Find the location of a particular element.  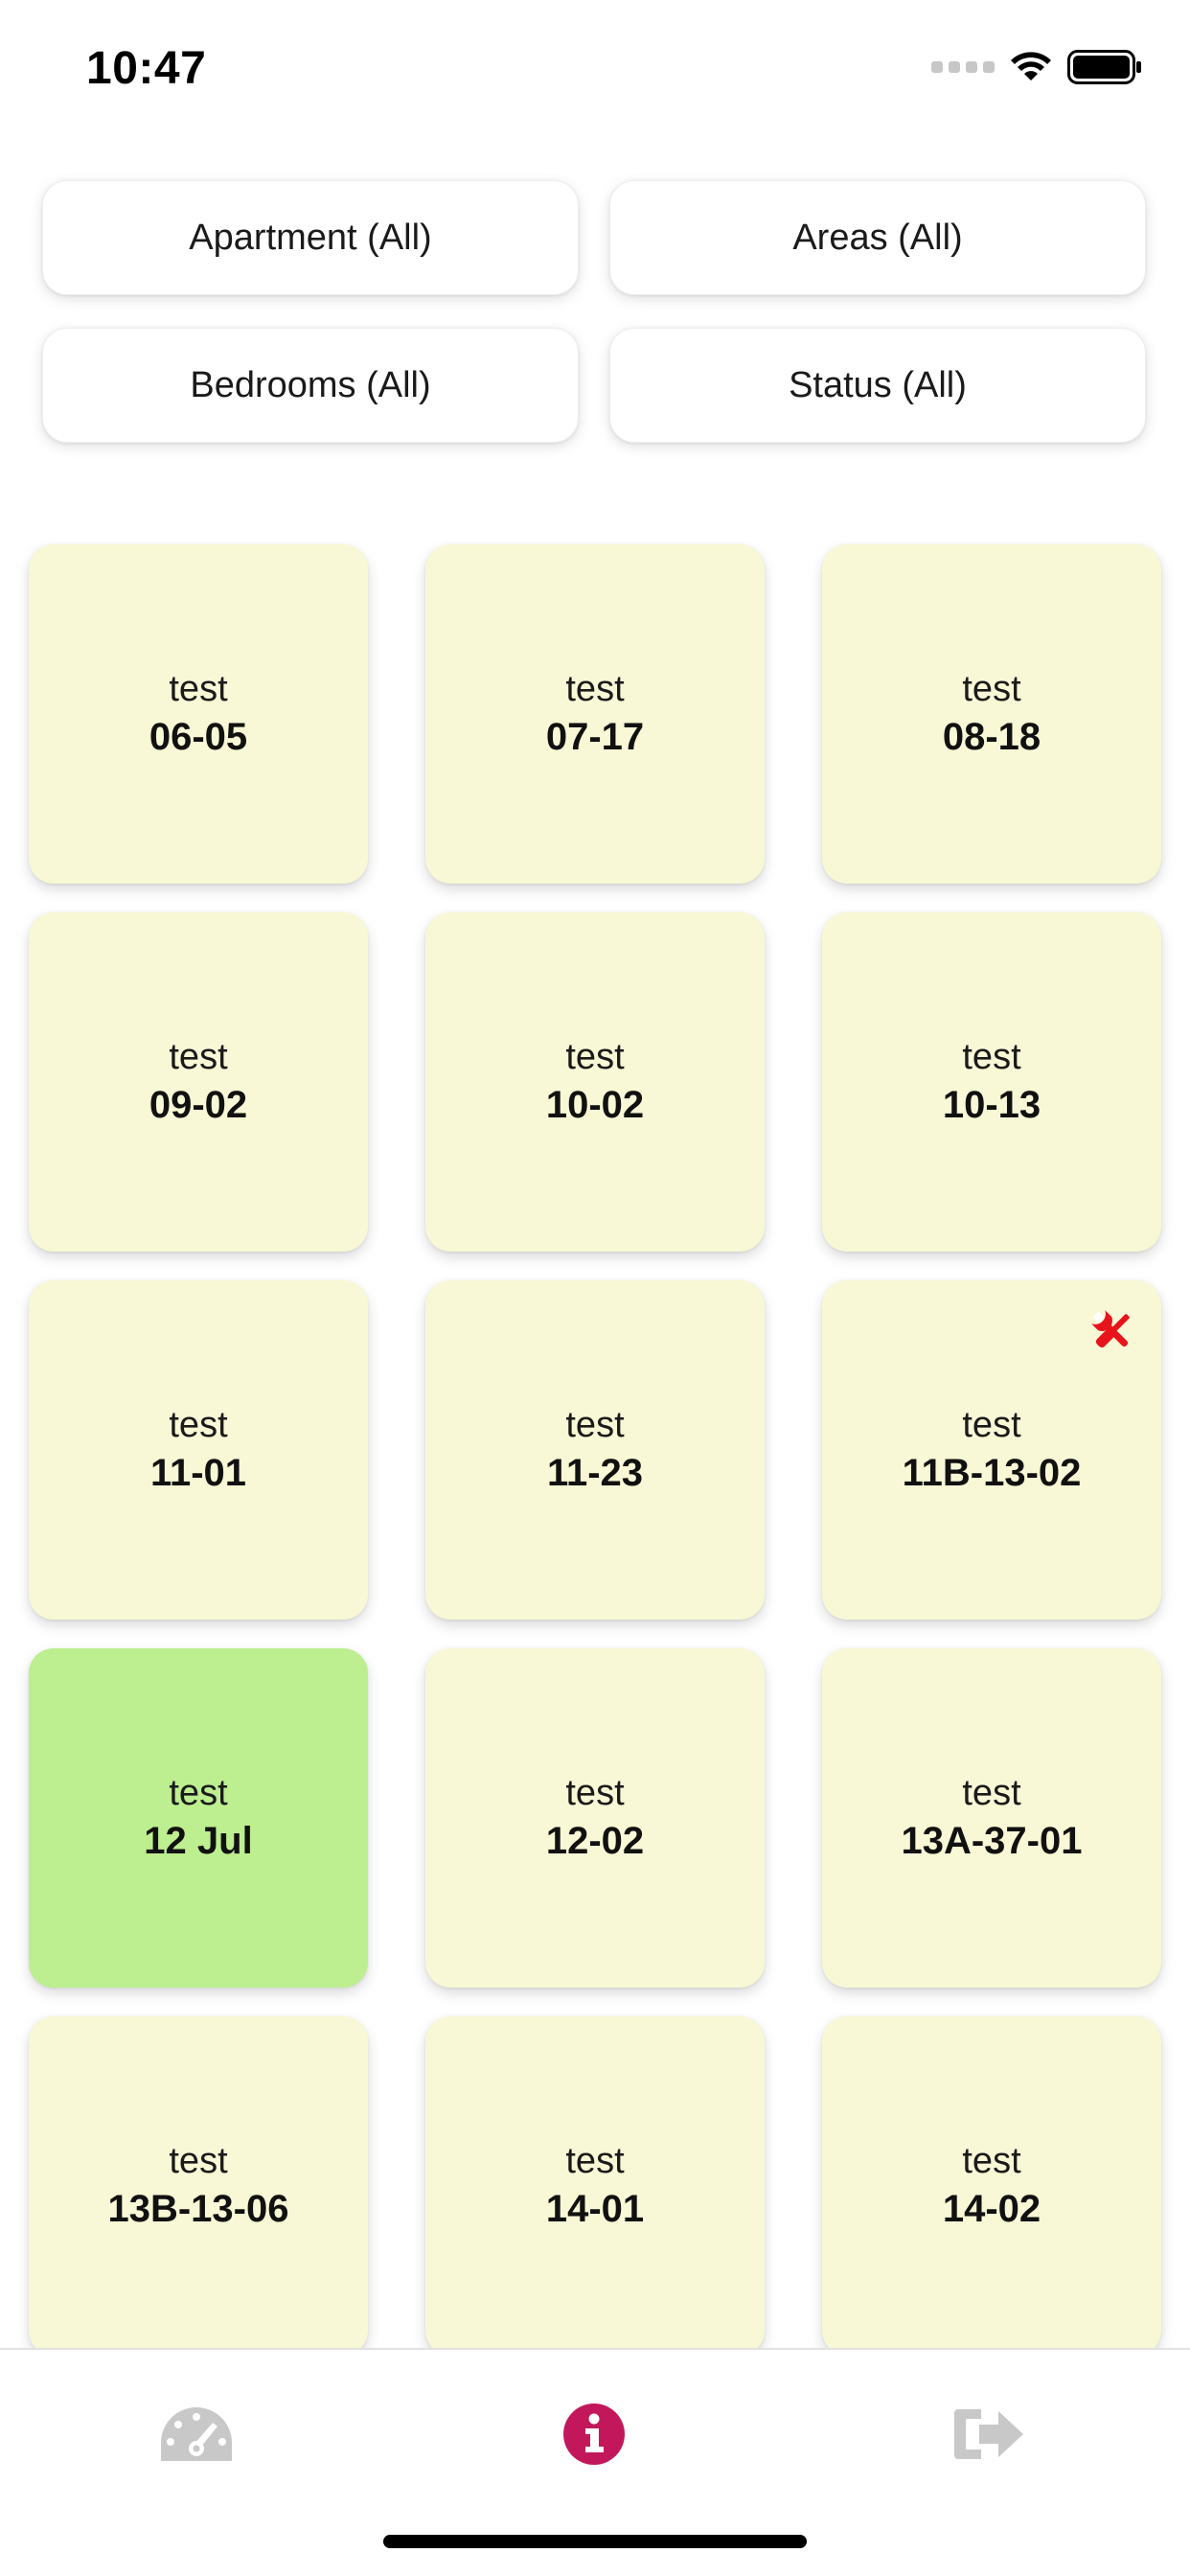

apartment-tile: test 12 Jul is located at coordinates (199, 1818).